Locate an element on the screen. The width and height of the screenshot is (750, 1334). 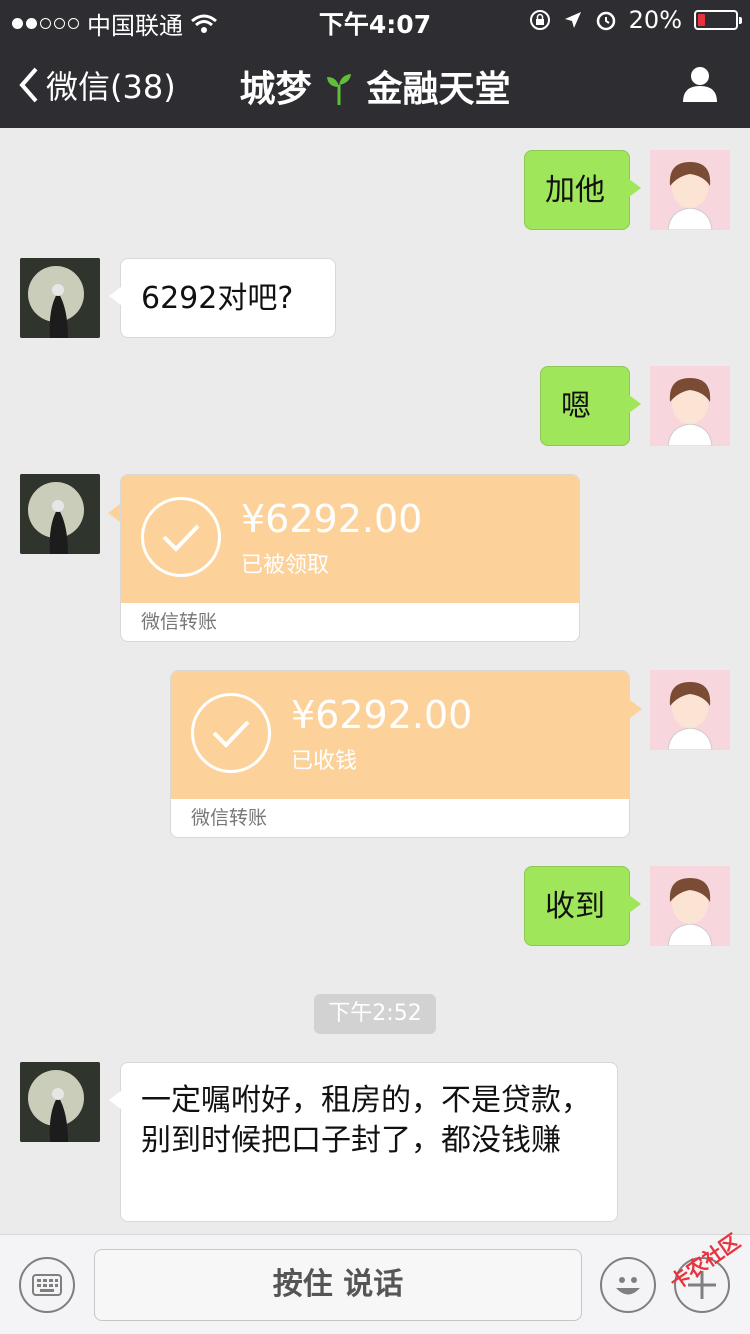
nav-bar: 微信(38) 城梦 金融天堂 is located at coordinates (375, 84).